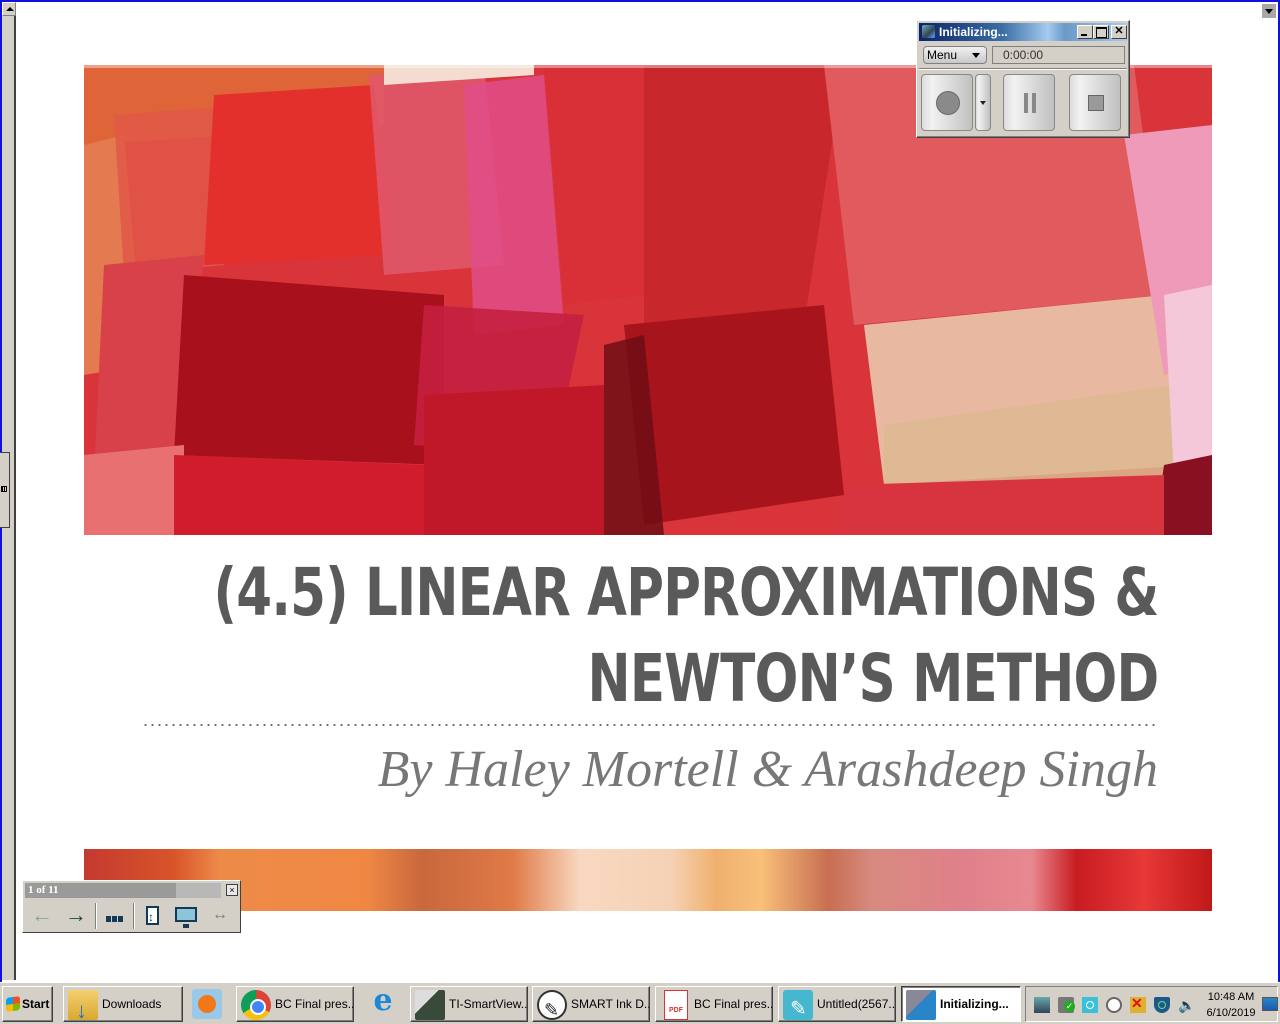 Image resolution: width=1280 pixels, height=1024 pixels. I want to click on slide-navigator-close-button: ×, so click(232, 890).